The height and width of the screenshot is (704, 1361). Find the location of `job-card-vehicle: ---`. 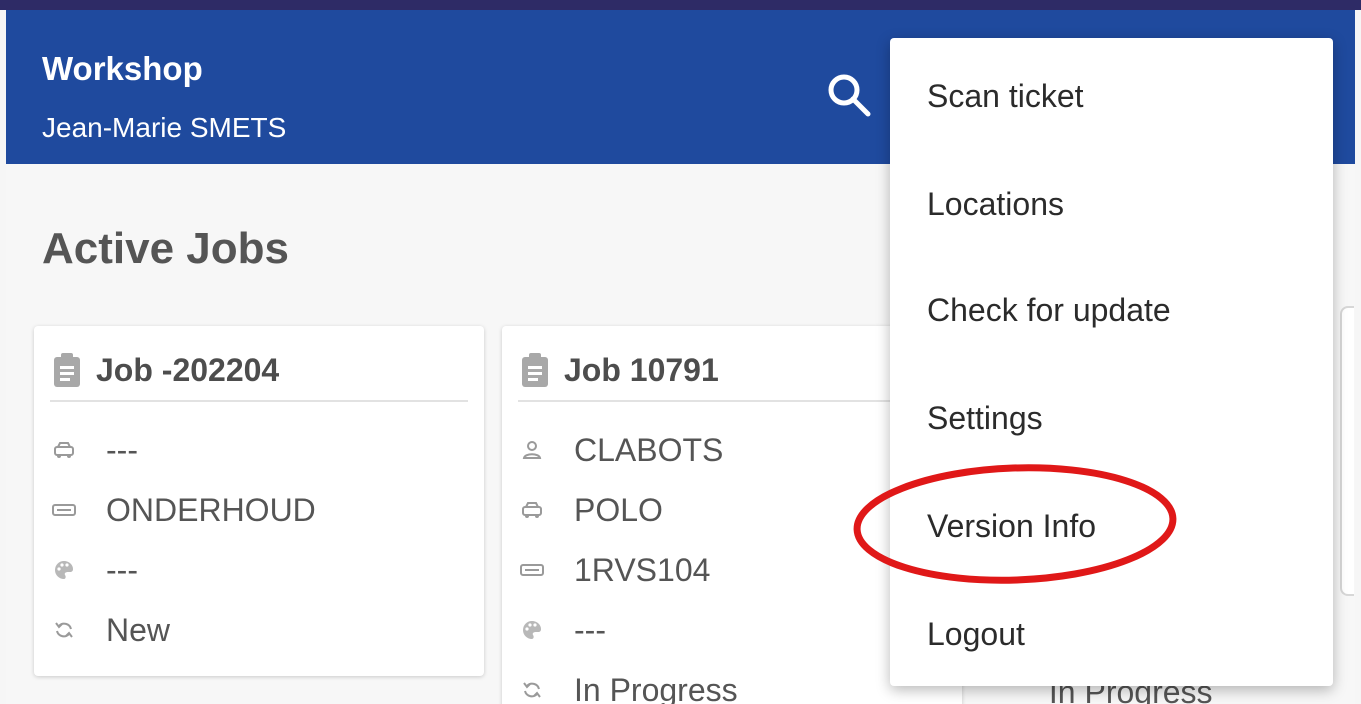

job-card-vehicle: --- is located at coordinates (122, 449).